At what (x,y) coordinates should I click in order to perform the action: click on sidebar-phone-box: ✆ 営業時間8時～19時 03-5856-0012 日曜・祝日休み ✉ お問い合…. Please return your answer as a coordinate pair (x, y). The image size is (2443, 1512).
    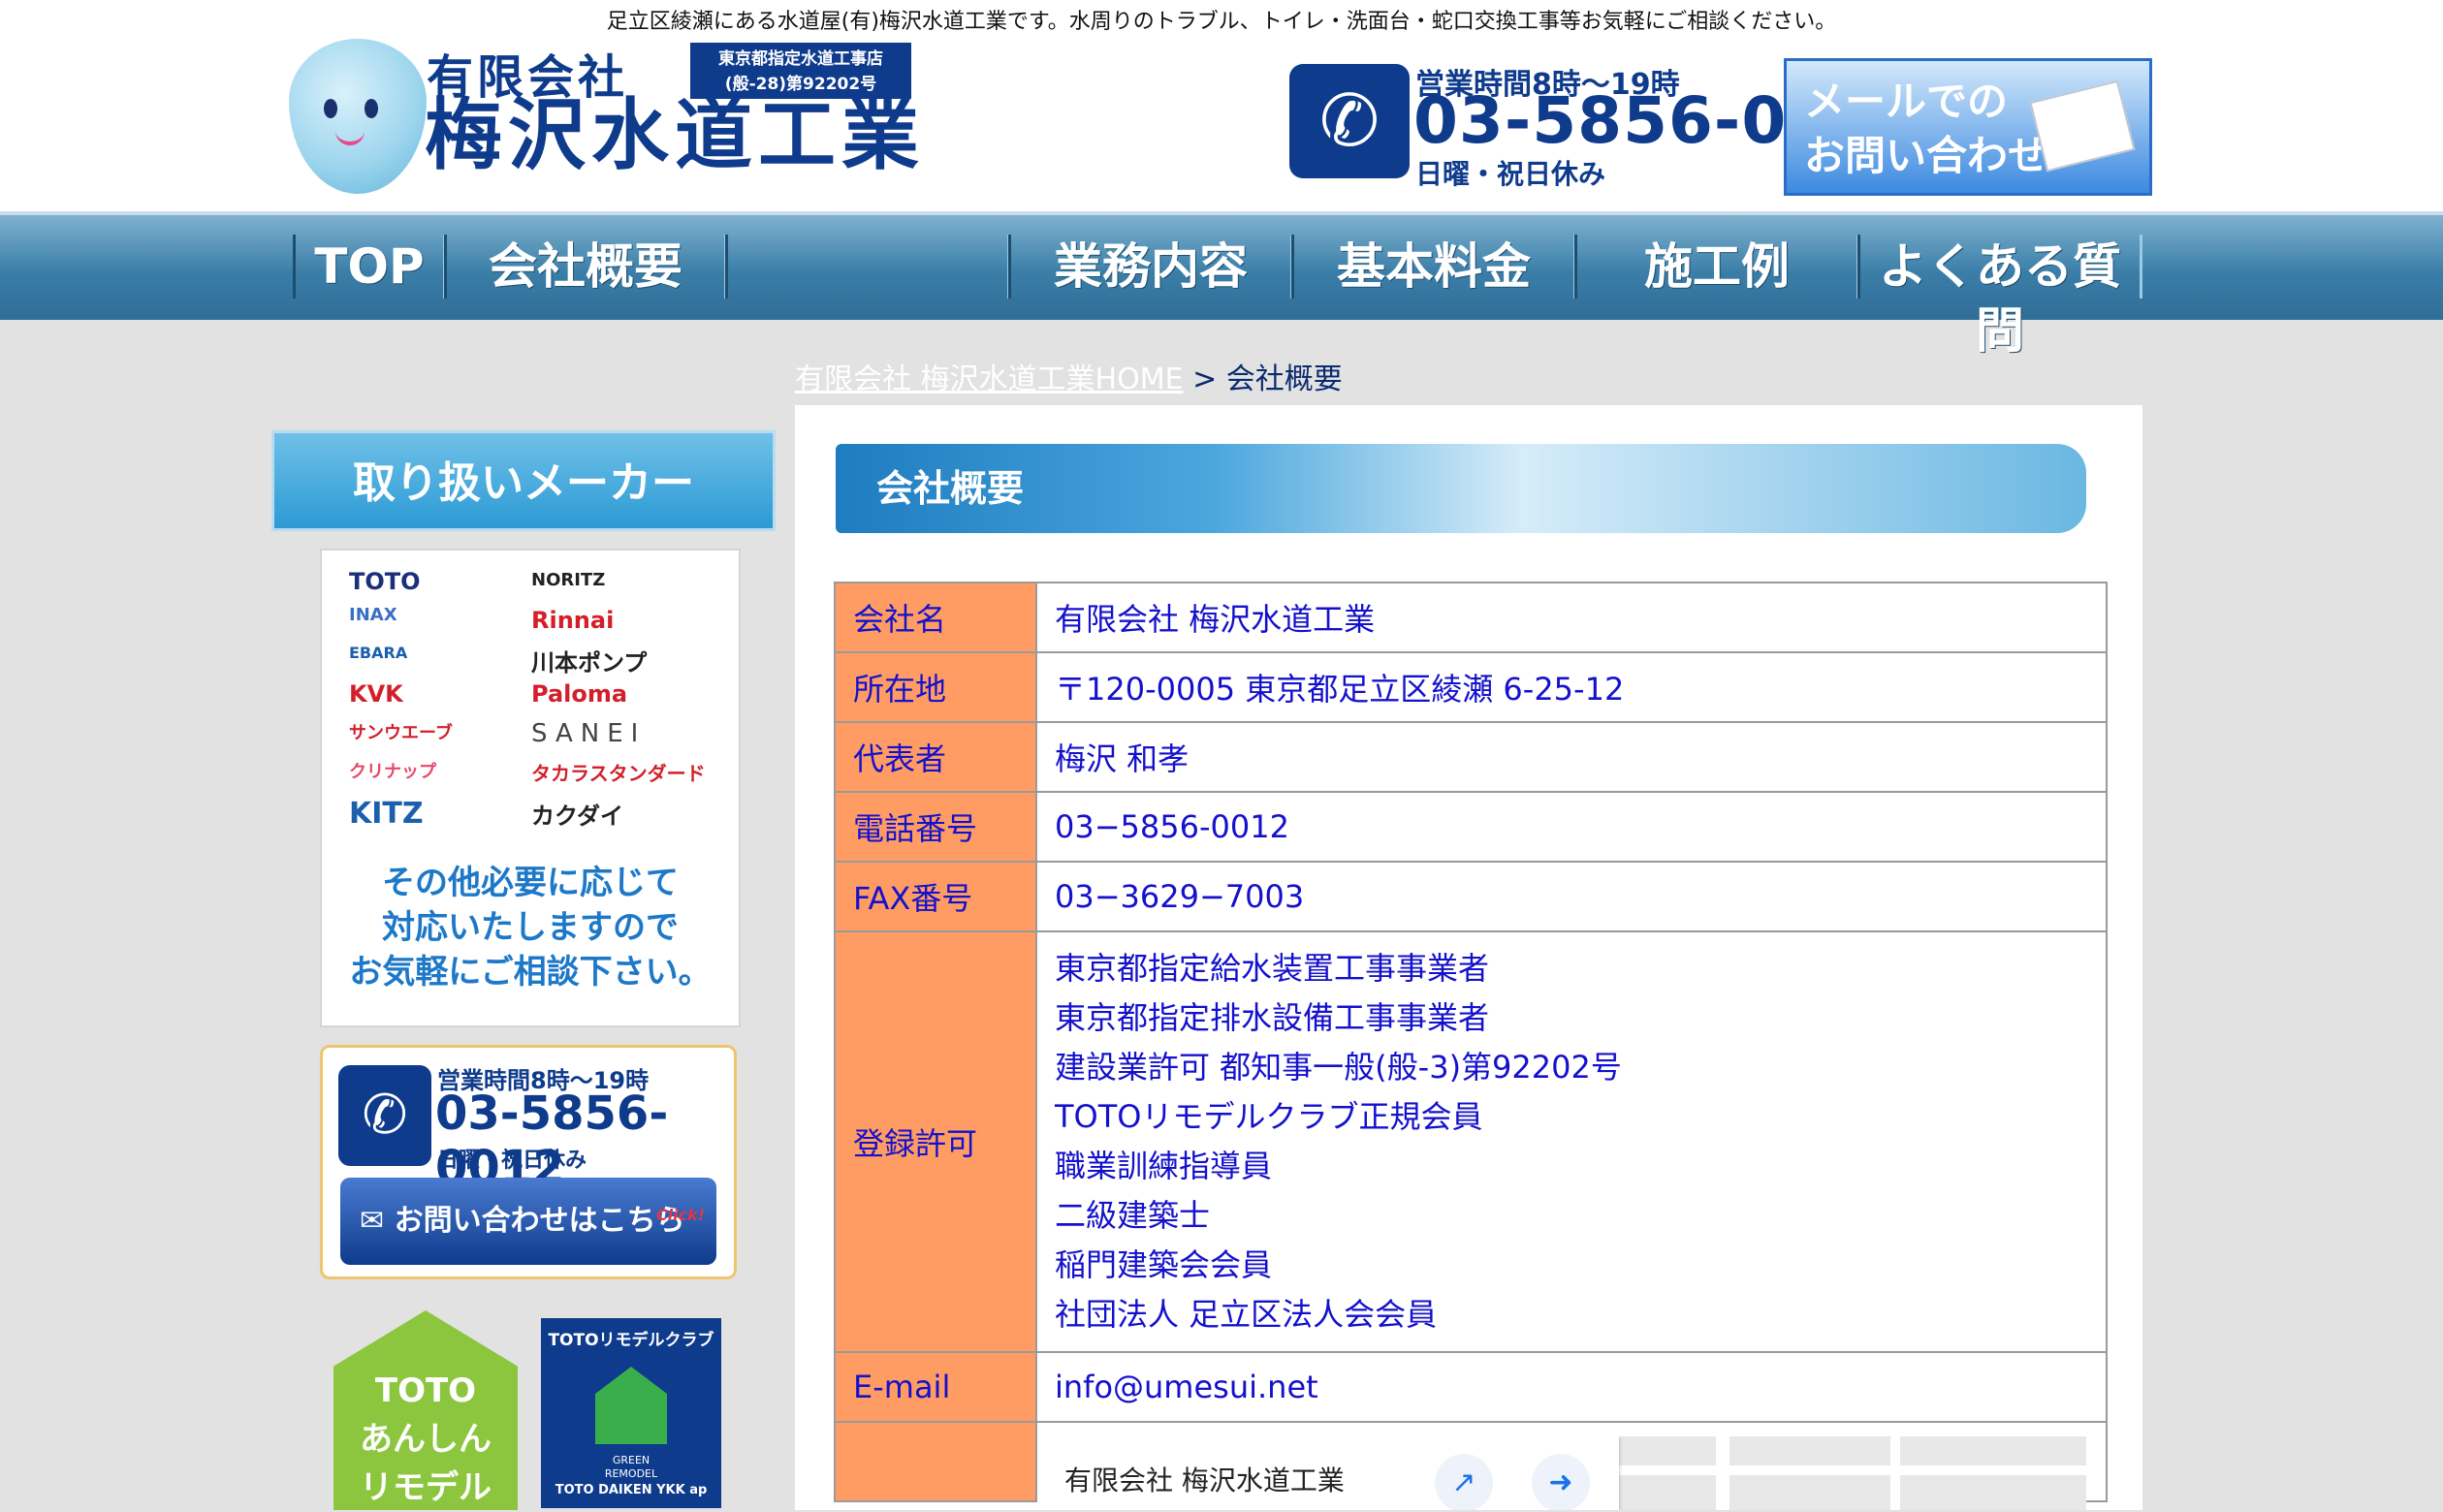
    Looking at the image, I should click on (528, 1162).